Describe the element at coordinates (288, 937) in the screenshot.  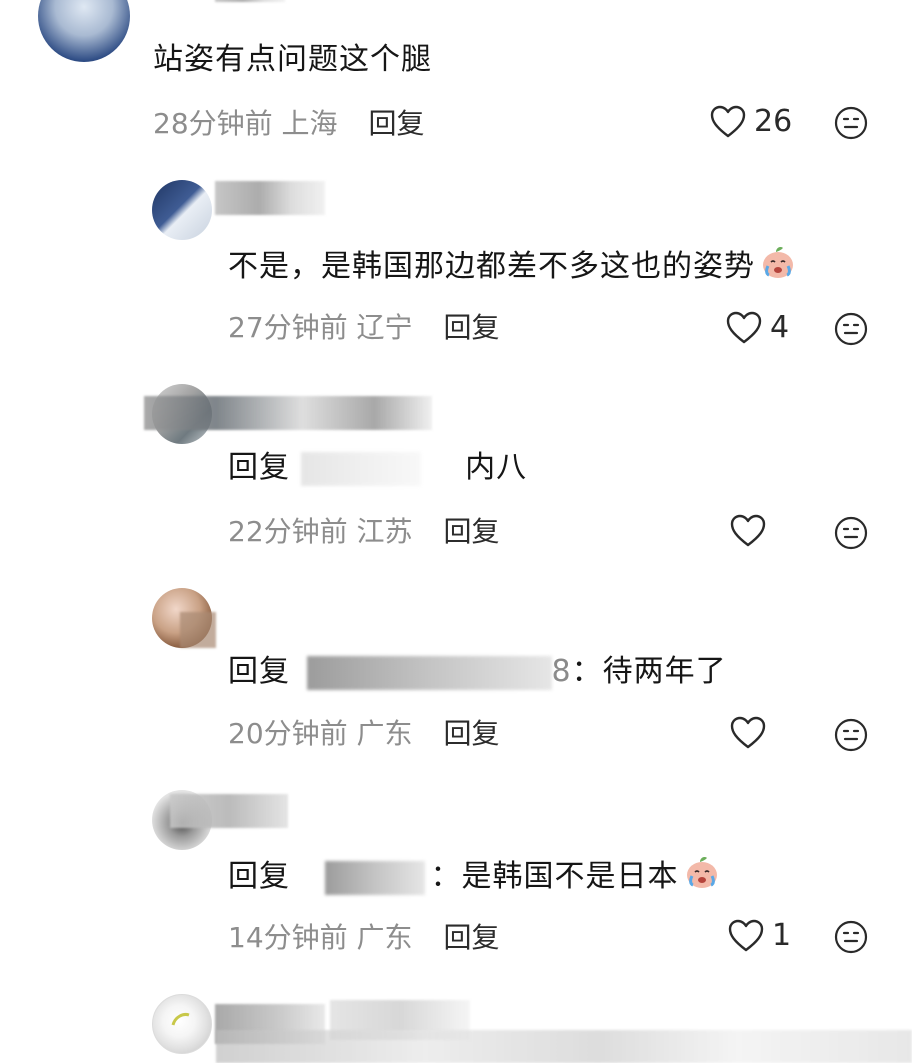
I see `comment-time: 14分钟前` at that location.